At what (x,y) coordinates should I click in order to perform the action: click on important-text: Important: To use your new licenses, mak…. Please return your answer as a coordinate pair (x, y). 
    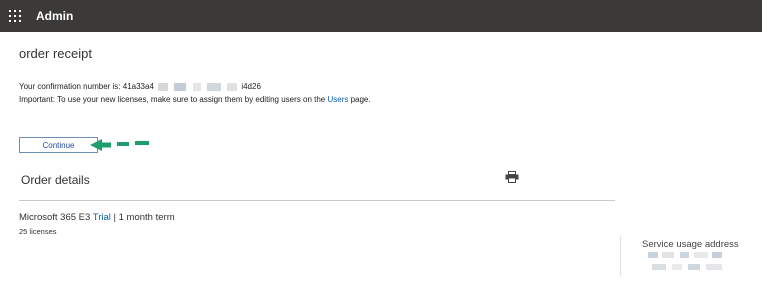
    Looking at the image, I should click on (173, 99).